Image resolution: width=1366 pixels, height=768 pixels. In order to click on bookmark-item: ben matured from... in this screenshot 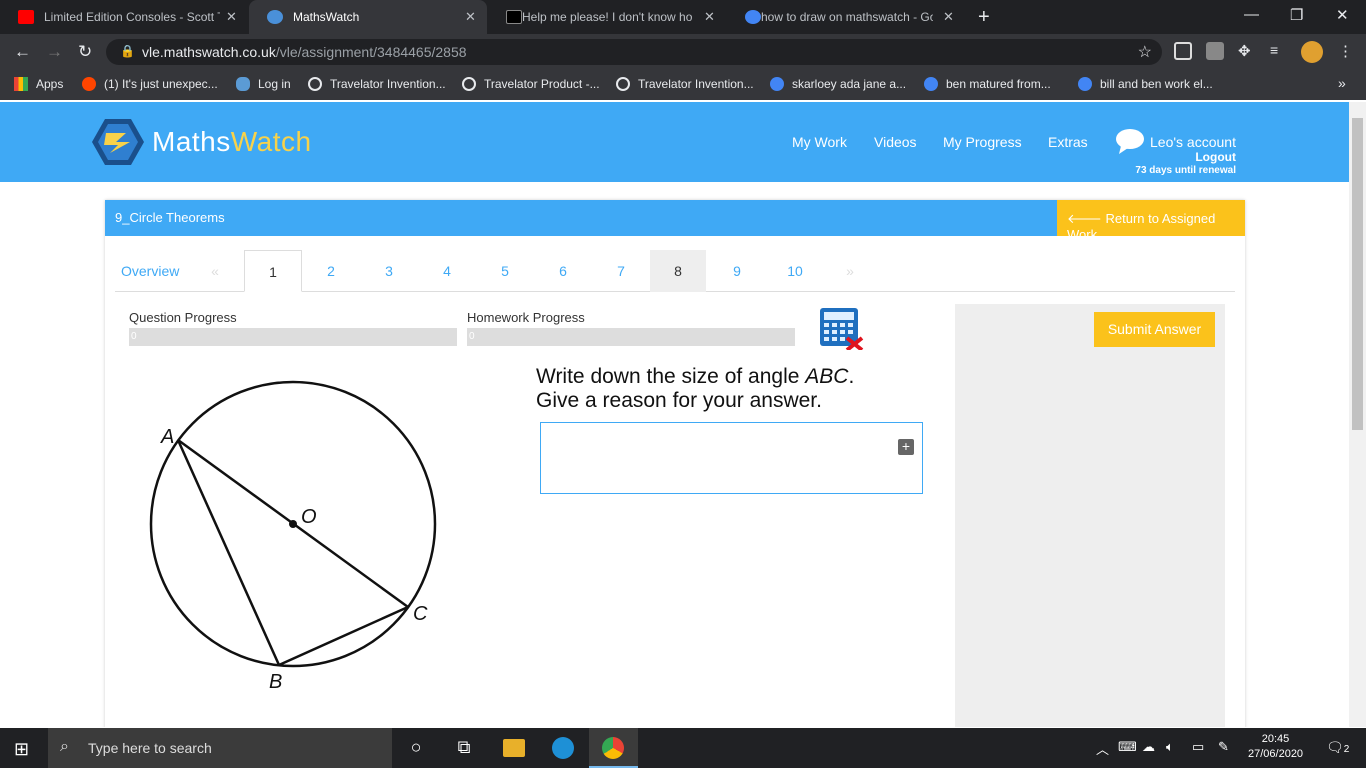, I will do `click(987, 84)`.